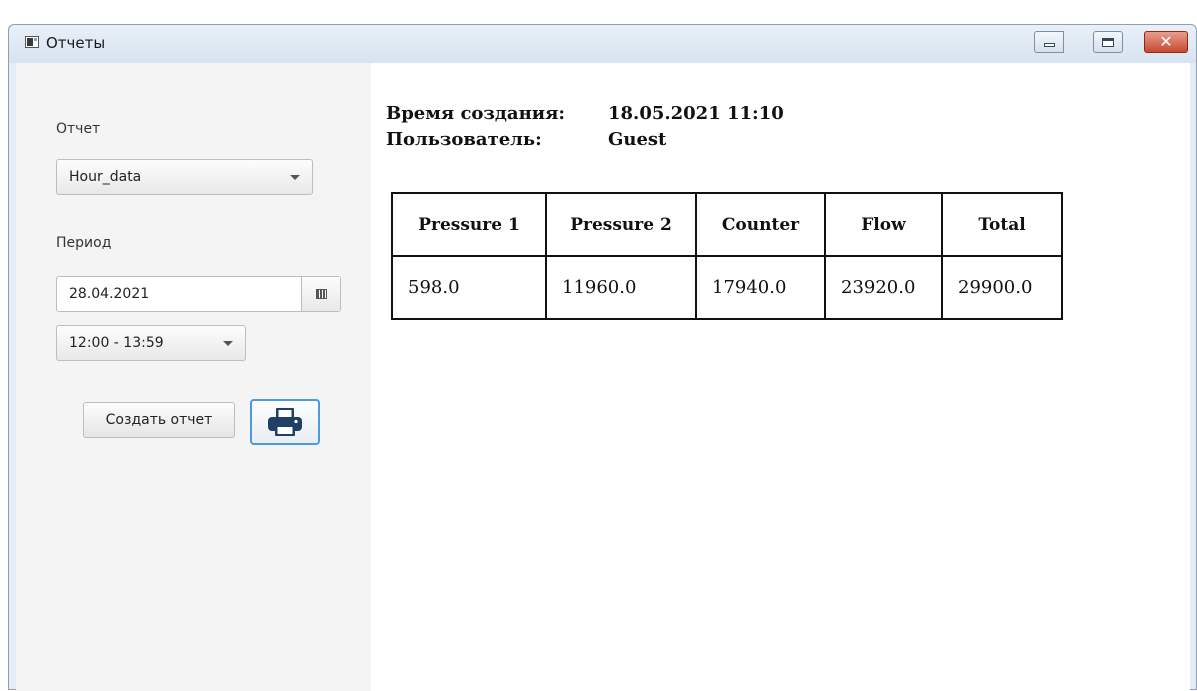  What do you see at coordinates (476, 113) in the screenshot?
I see `created-time-label: Время создания:` at bounding box center [476, 113].